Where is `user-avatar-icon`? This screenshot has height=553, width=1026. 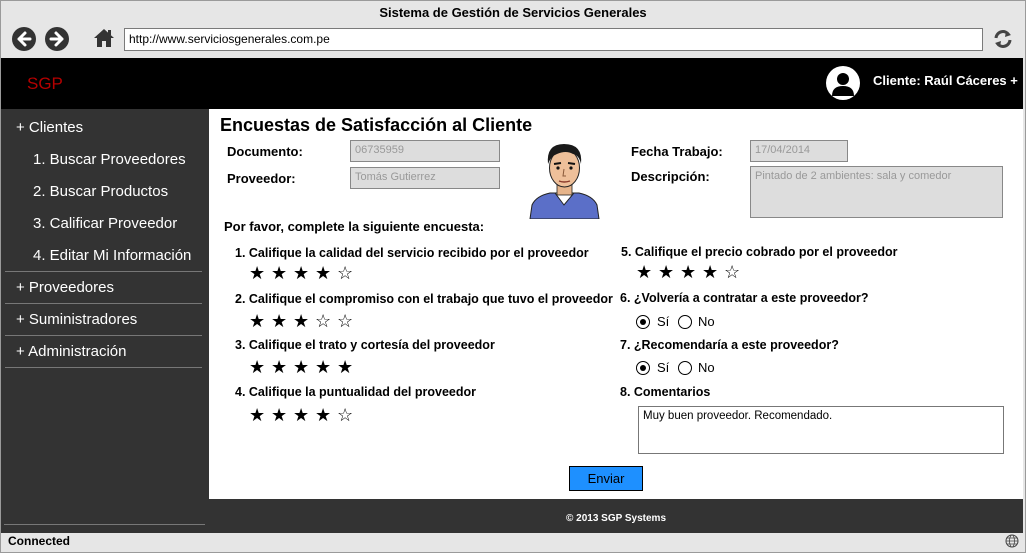
user-avatar-icon is located at coordinates (843, 83).